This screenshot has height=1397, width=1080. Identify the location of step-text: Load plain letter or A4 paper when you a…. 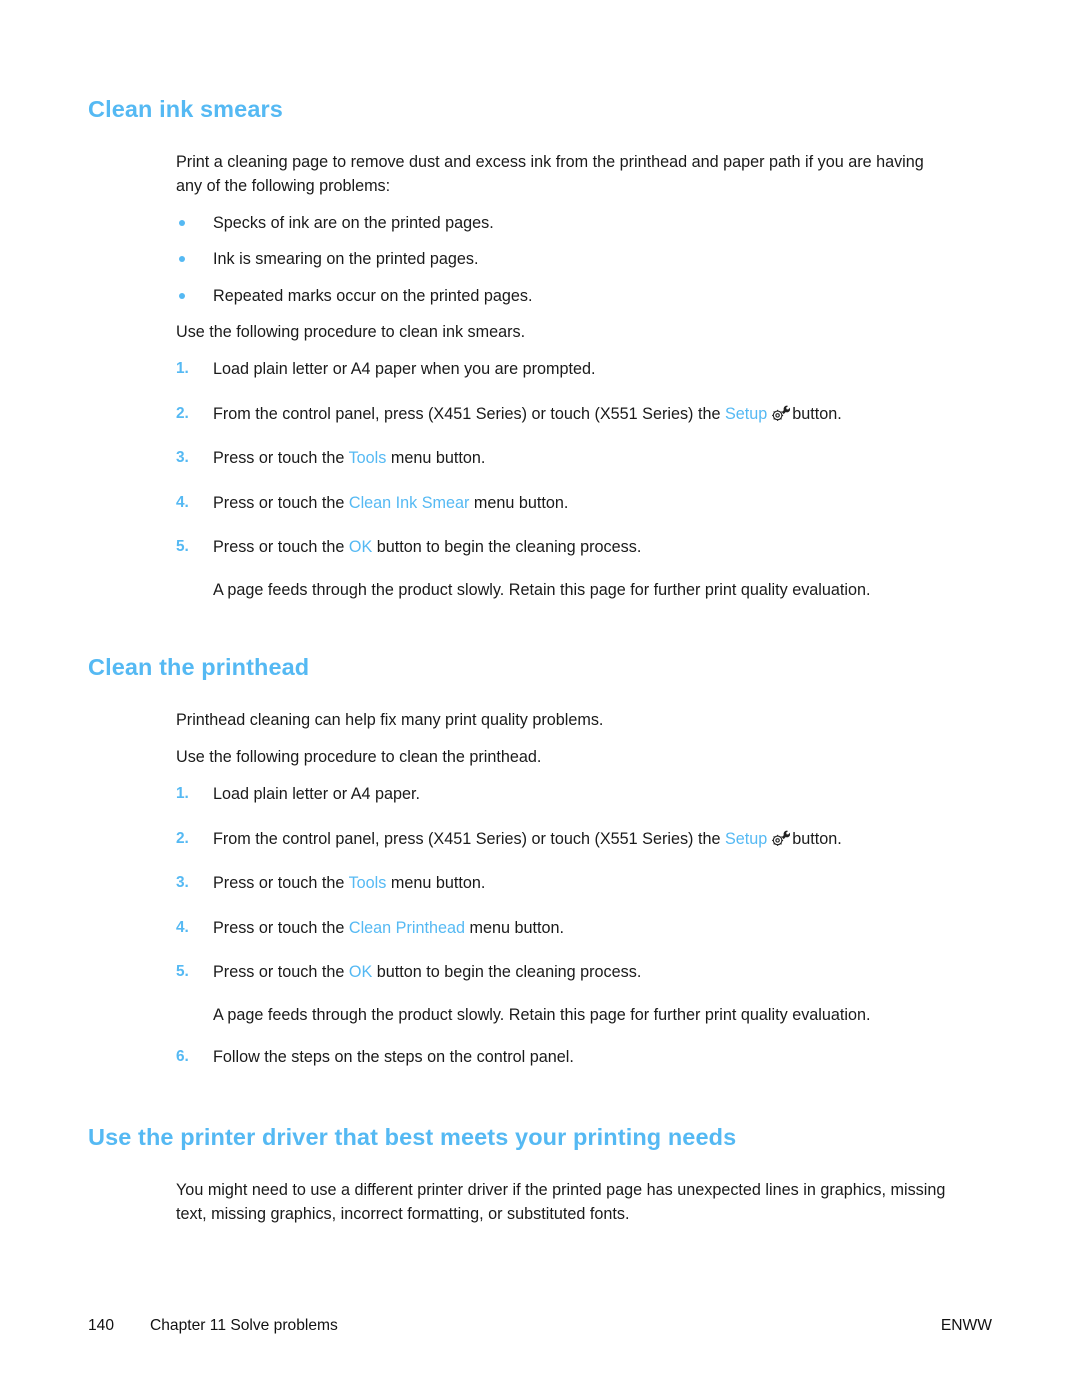
(404, 369).